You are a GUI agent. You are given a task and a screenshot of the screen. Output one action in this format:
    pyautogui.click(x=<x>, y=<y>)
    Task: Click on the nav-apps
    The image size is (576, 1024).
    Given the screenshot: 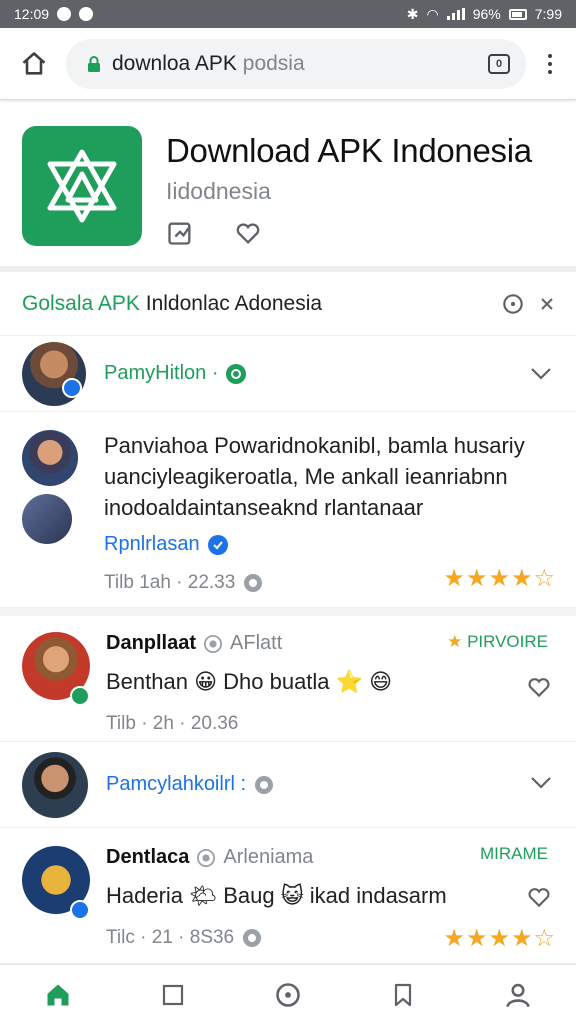 What is the action you would take?
    pyautogui.click(x=173, y=995)
    